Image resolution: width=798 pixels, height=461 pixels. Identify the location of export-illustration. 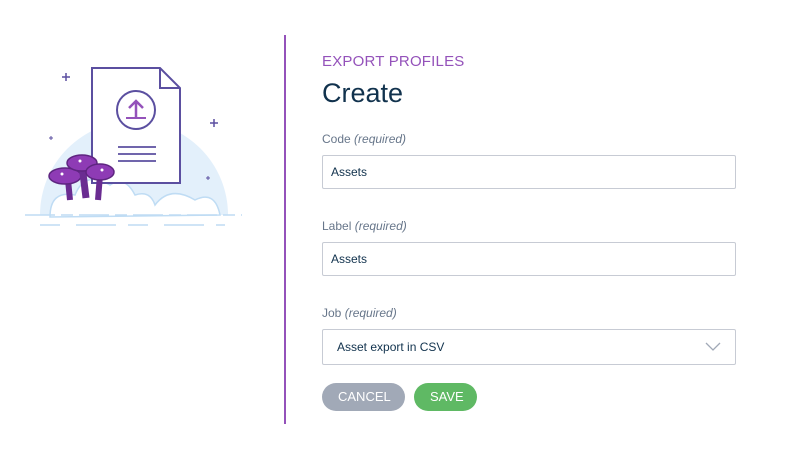
(135, 150).